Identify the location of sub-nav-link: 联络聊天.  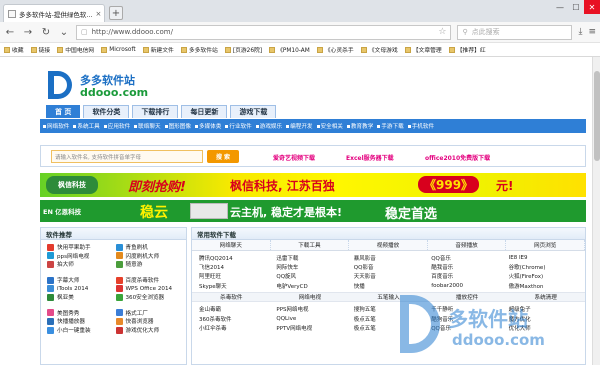
(147, 126).